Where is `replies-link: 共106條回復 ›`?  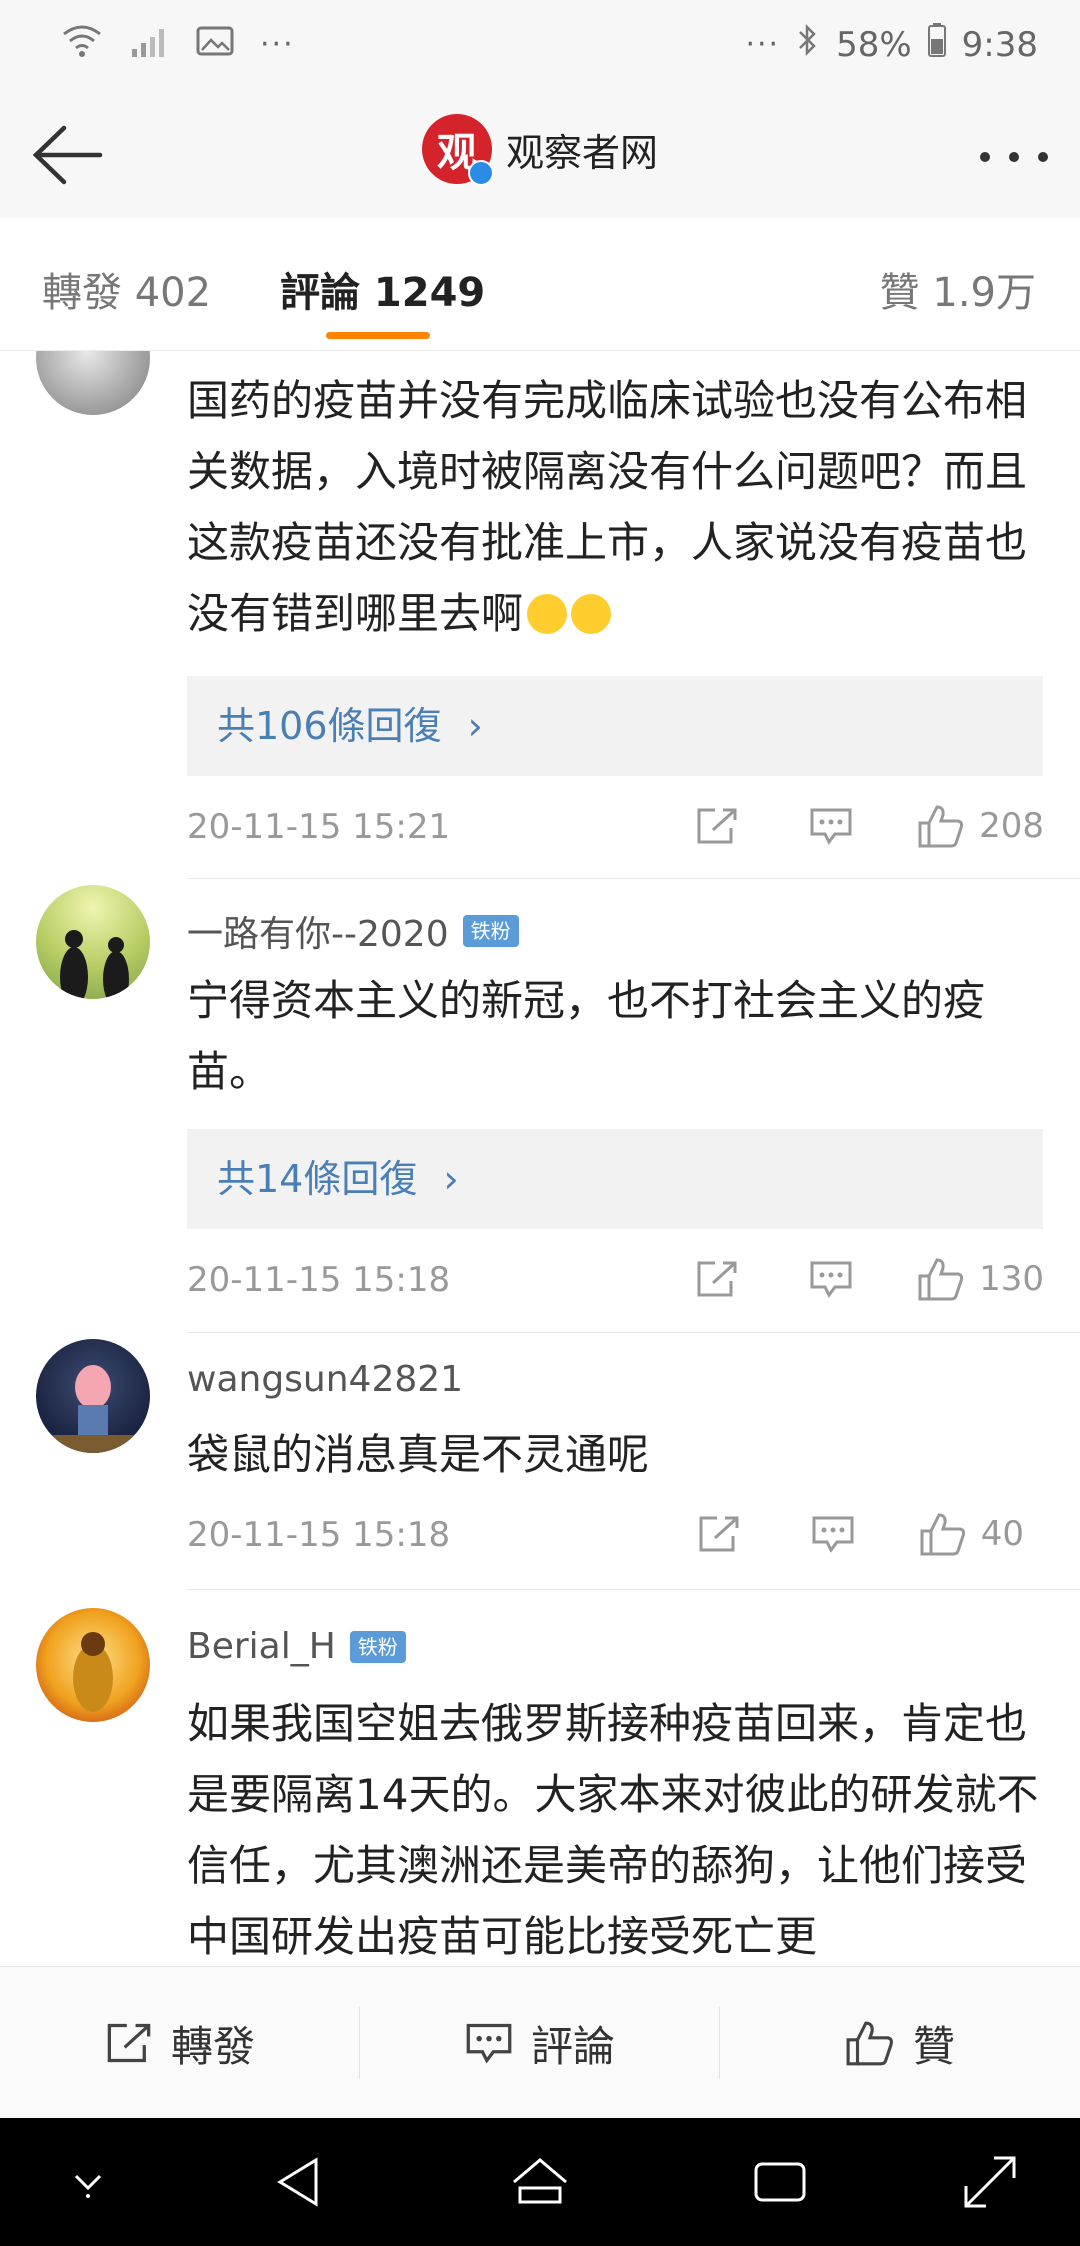 replies-link: 共106條回復 › is located at coordinates (615, 726).